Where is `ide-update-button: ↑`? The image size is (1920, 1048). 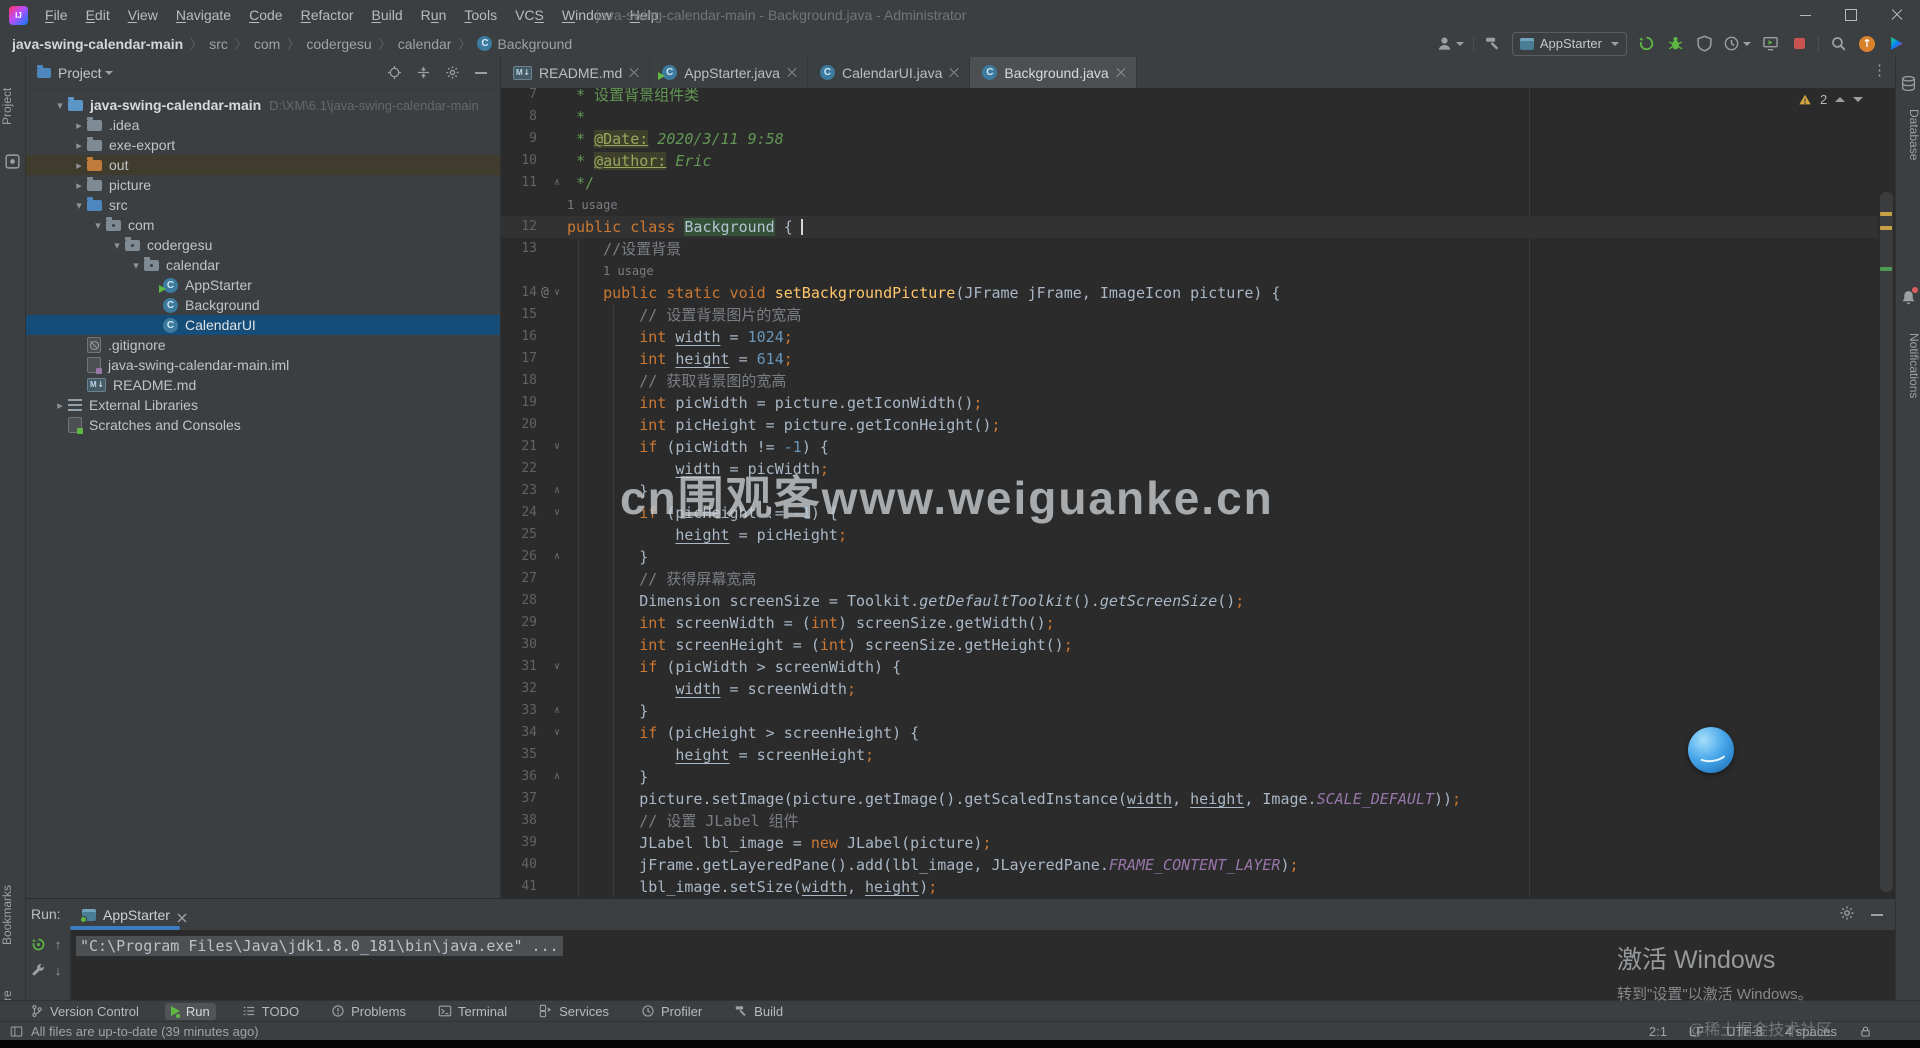 ide-update-button: ↑ is located at coordinates (1867, 44).